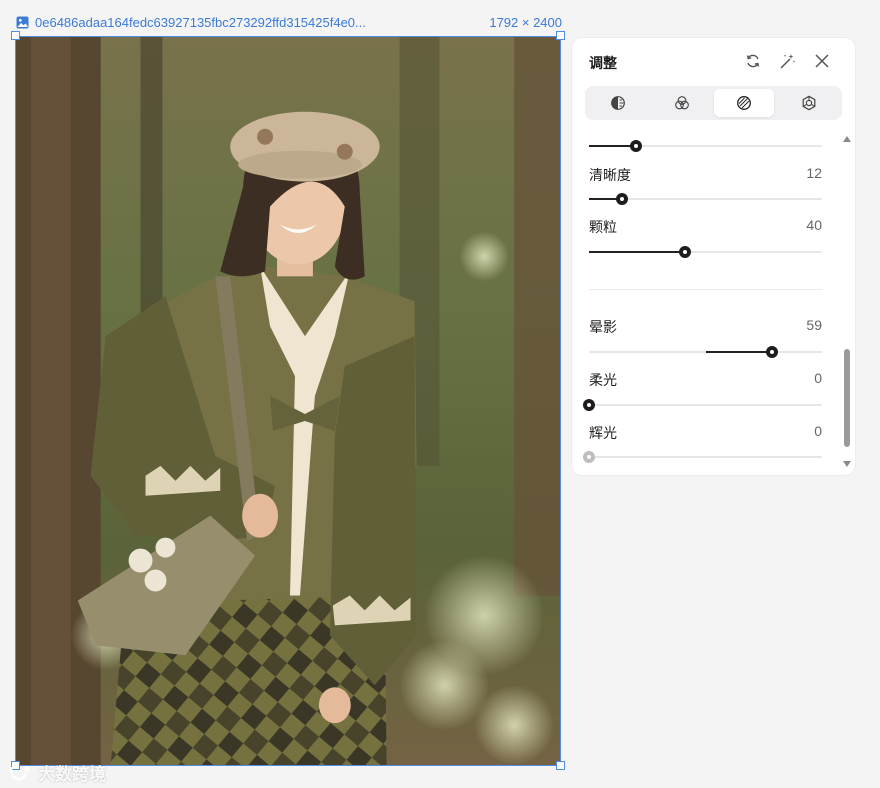 The height and width of the screenshot is (788, 880). What do you see at coordinates (847, 464) in the screenshot?
I see `scroll-down-arrow-icon` at bounding box center [847, 464].